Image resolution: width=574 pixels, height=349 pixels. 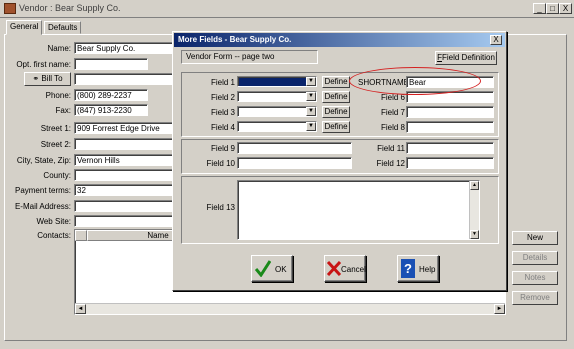 I want to click on field10-input, so click(x=294, y=163).